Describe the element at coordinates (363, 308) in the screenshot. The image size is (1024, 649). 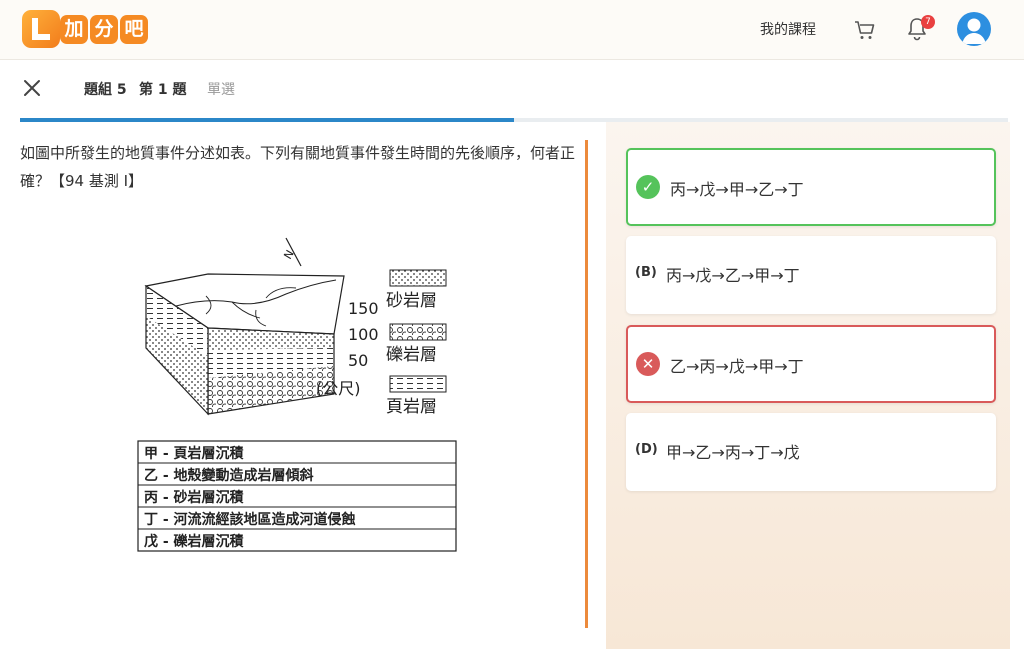
I see `scale-tick-150: 150` at that location.